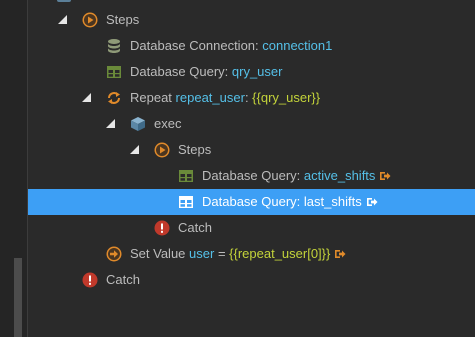 The height and width of the screenshot is (337, 475). What do you see at coordinates (251, 124) in the screenshot?
I see `tree-item-exec: exec` at bounding box center [251, 124].